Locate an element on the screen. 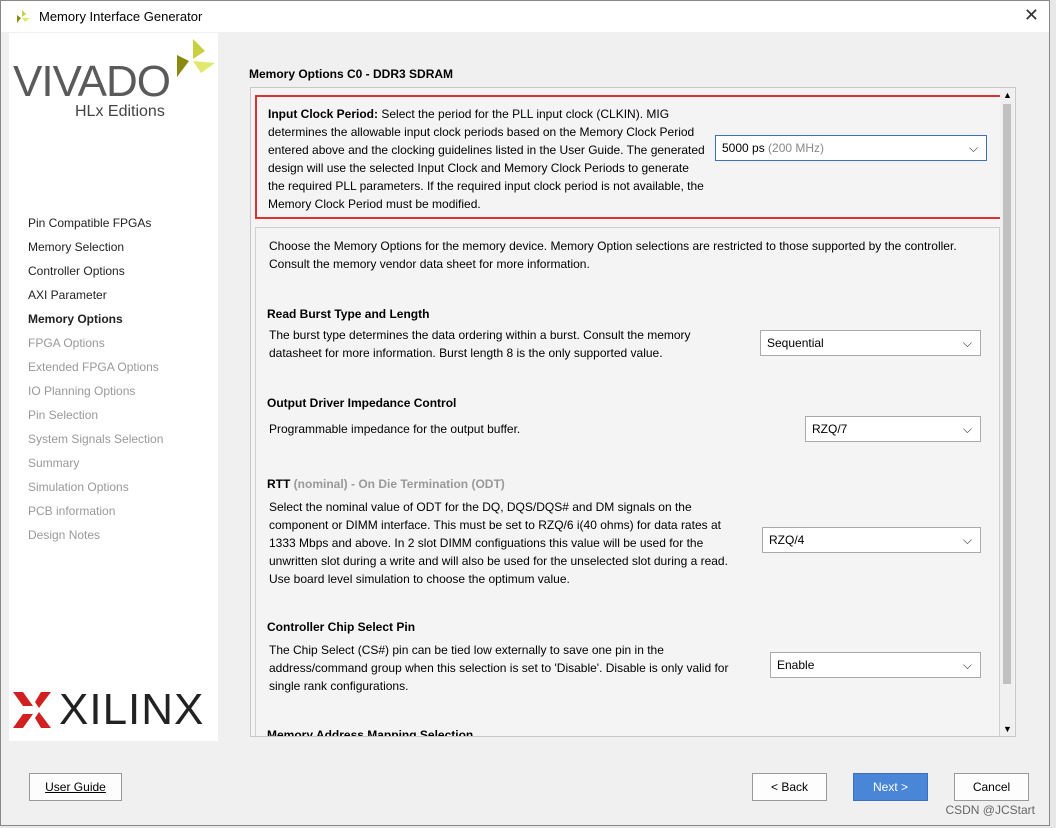 Image resolution: width=1056 pixels, height=828 pixels. page-title: Memory Options C0 - DDR3 SDRAM is located at coordinates (351, 74).